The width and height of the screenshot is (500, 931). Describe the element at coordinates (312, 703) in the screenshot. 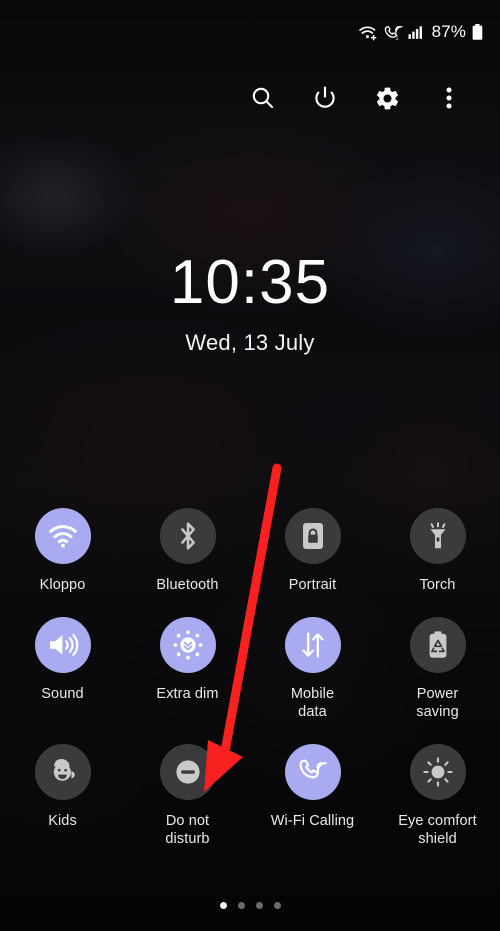

I see `quick-tile-label: Mobile data` at that location.